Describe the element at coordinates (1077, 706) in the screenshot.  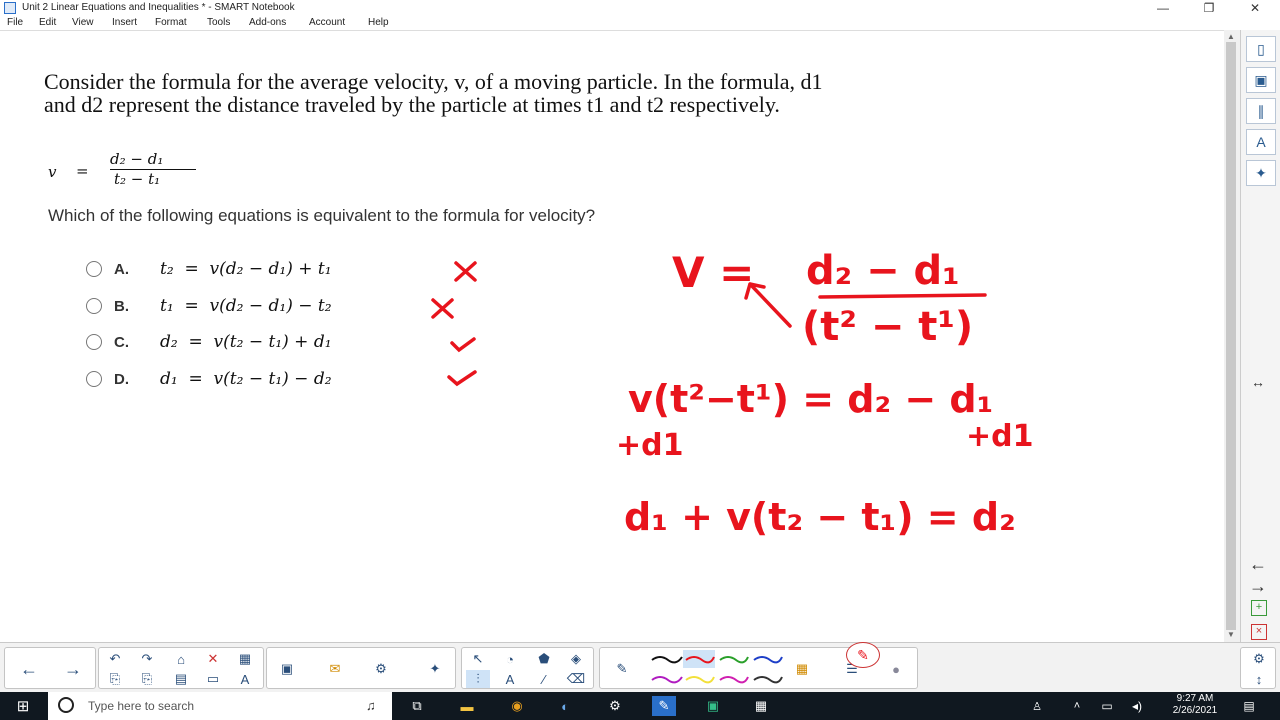
I see `chevron-up-icon: ˄` at that location.